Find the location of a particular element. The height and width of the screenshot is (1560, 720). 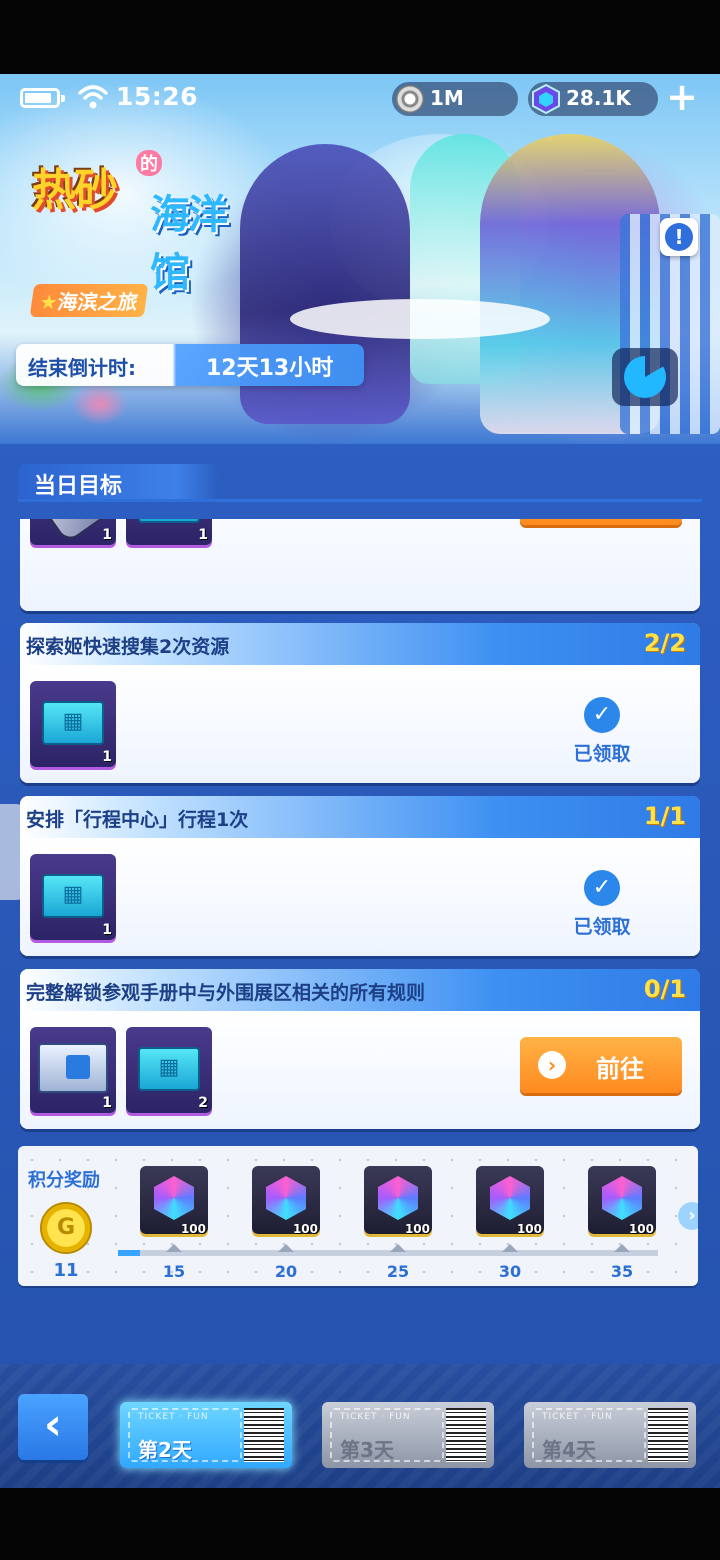

logo-subtitle: ★海滨之旅 is located at coordinates (89, 300).